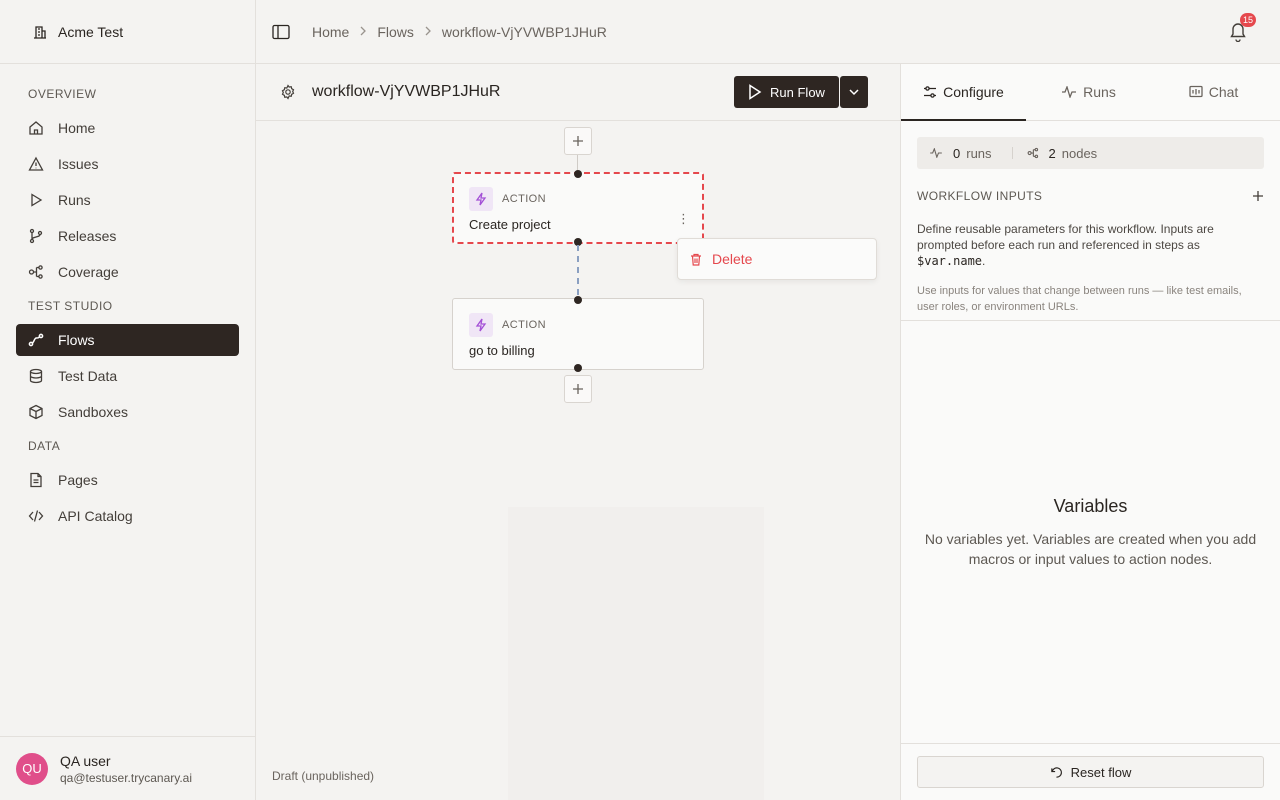 The width and height of the screenshot is (1280, 800). What do you see at coordinates (502, 350) in the screenshot?
I see `node-label: go to billing` at bounding box center [502, 350].